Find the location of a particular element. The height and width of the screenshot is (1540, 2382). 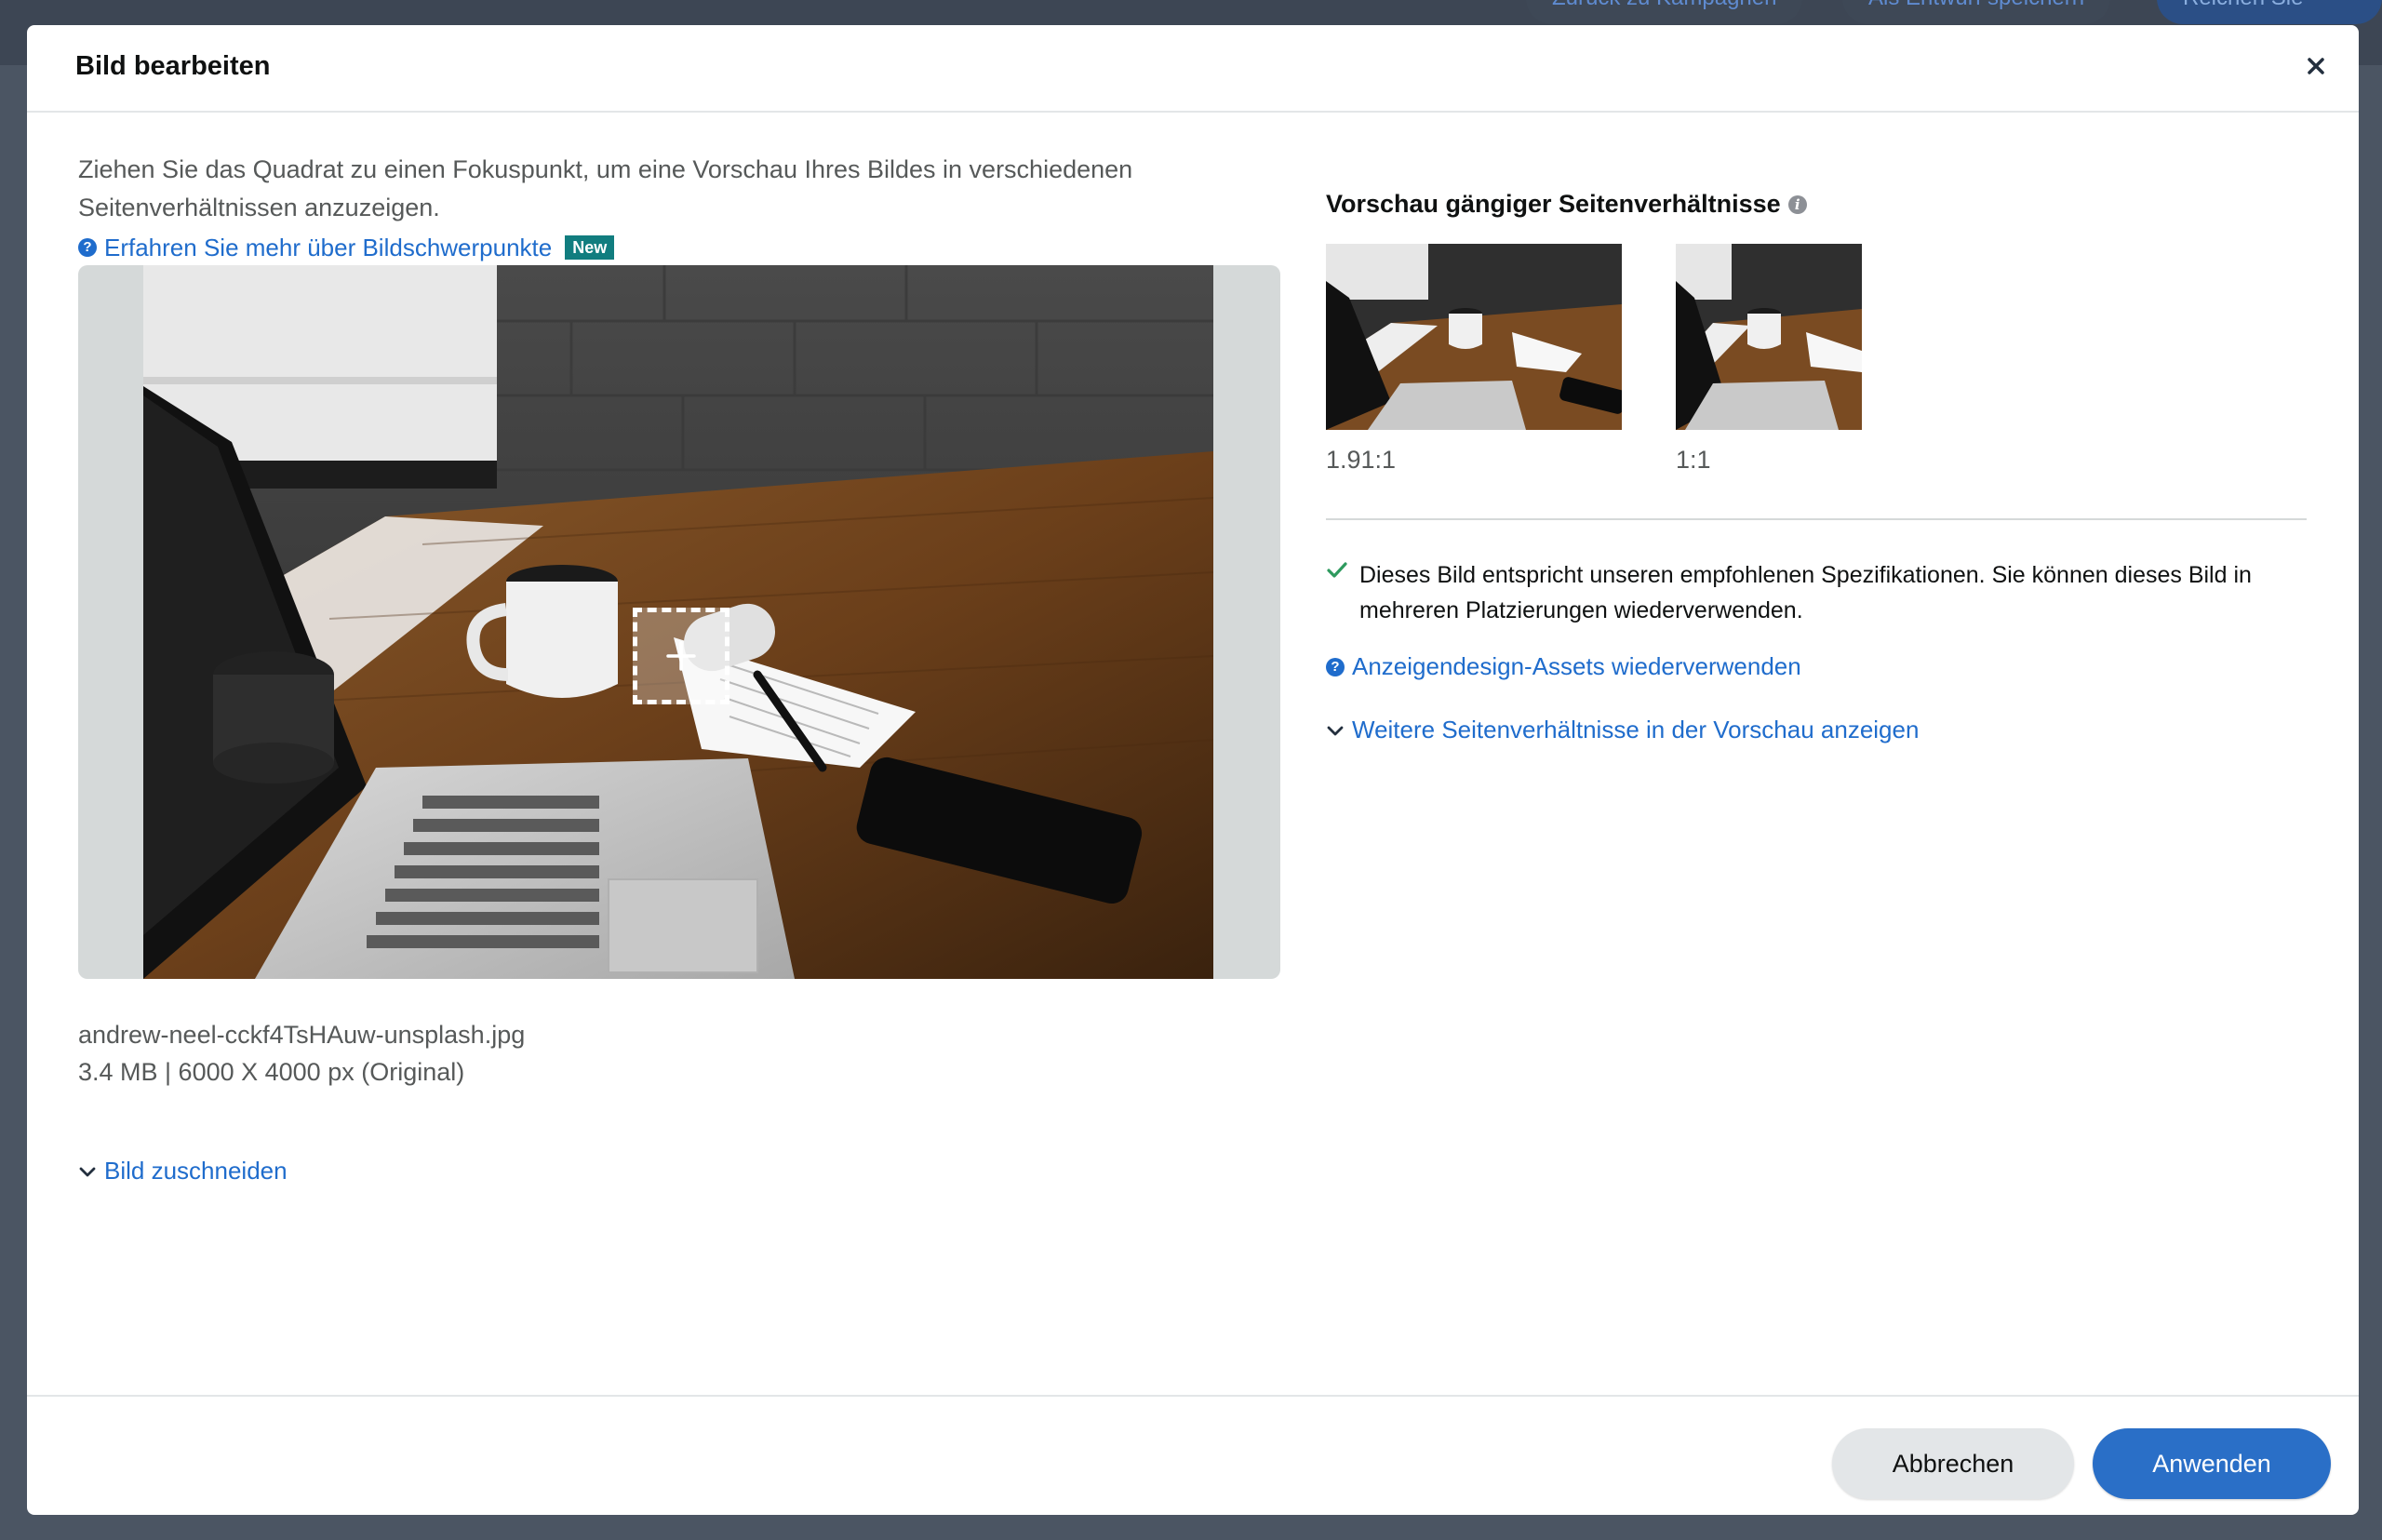

dialog-title: Bild bearbeiten is located at coordinates (173, 66).